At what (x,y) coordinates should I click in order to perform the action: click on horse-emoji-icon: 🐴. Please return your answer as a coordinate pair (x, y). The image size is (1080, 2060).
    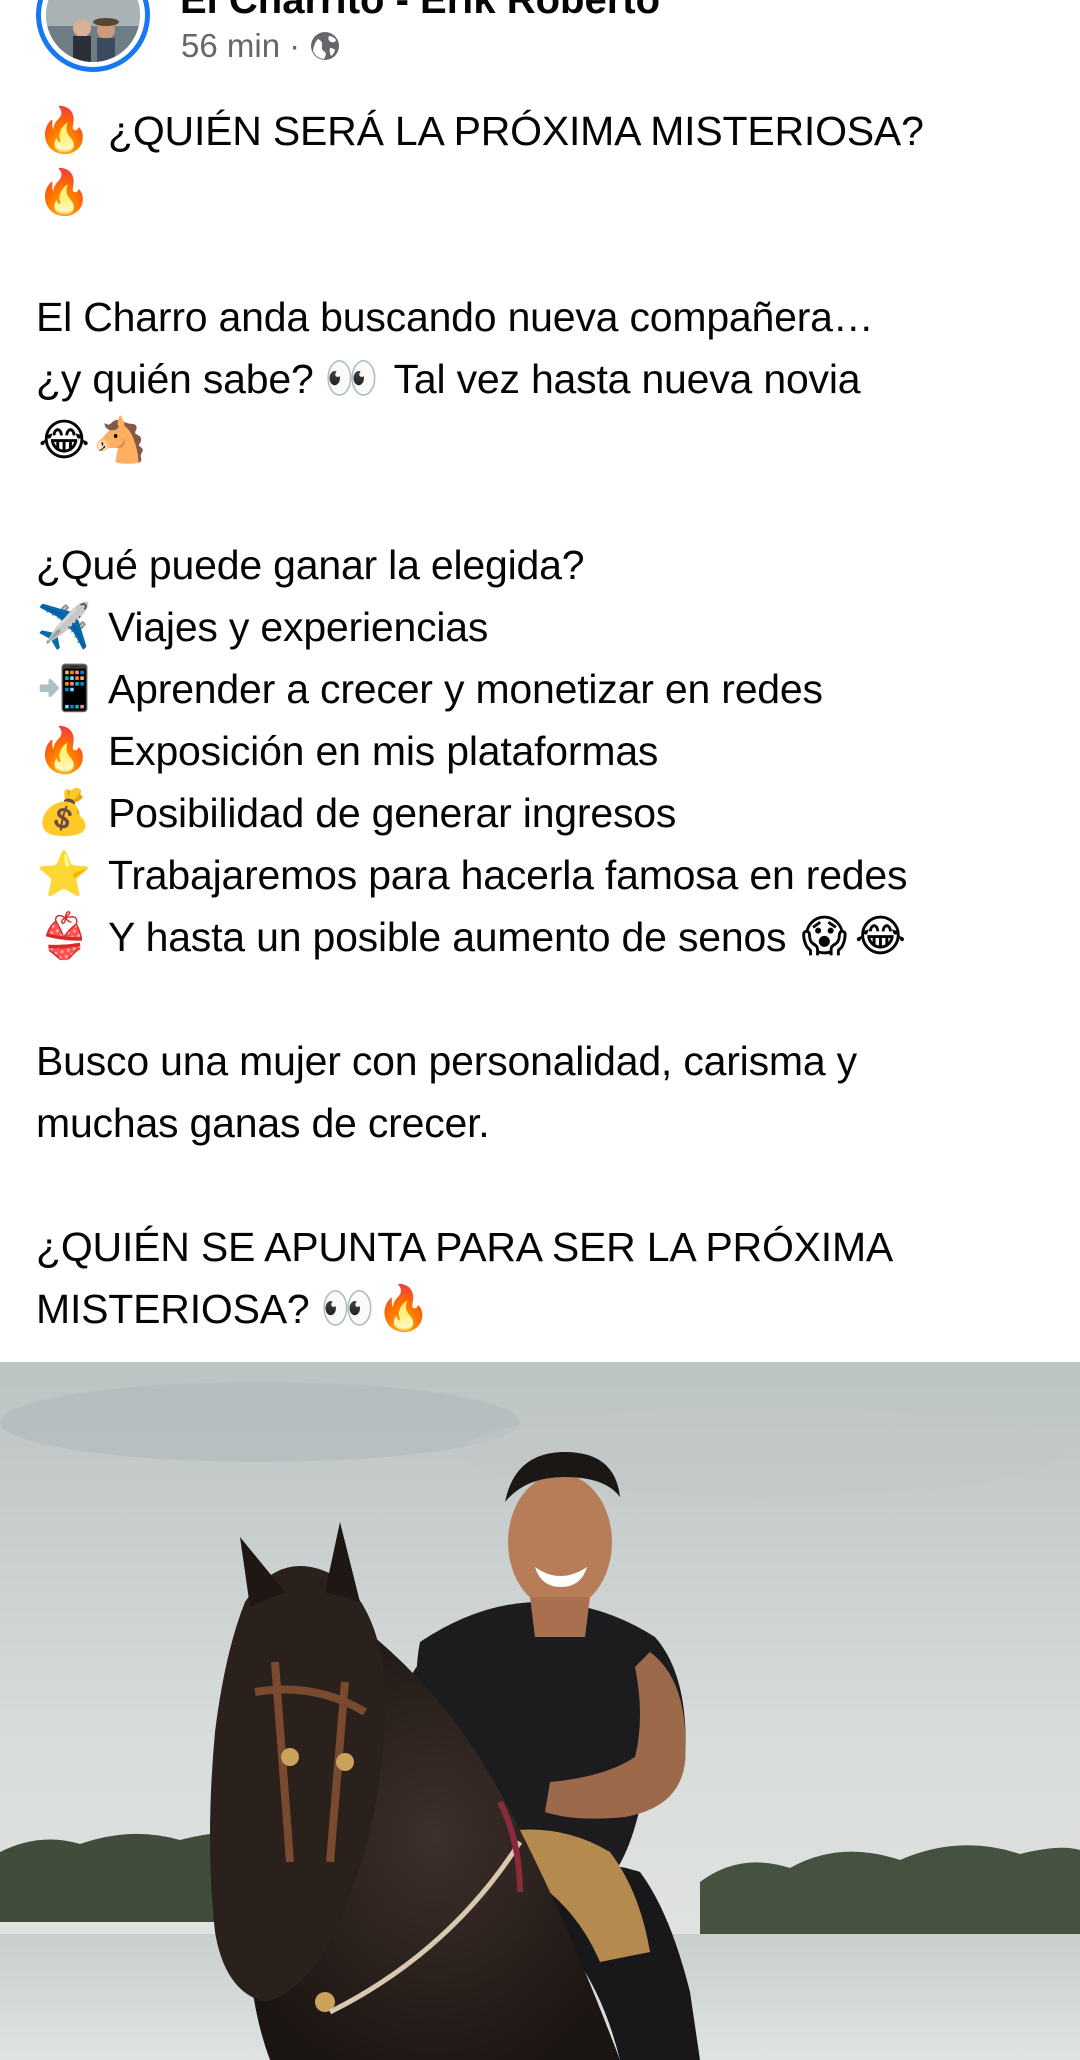
    Looking at the image, I should click on (120, 440).